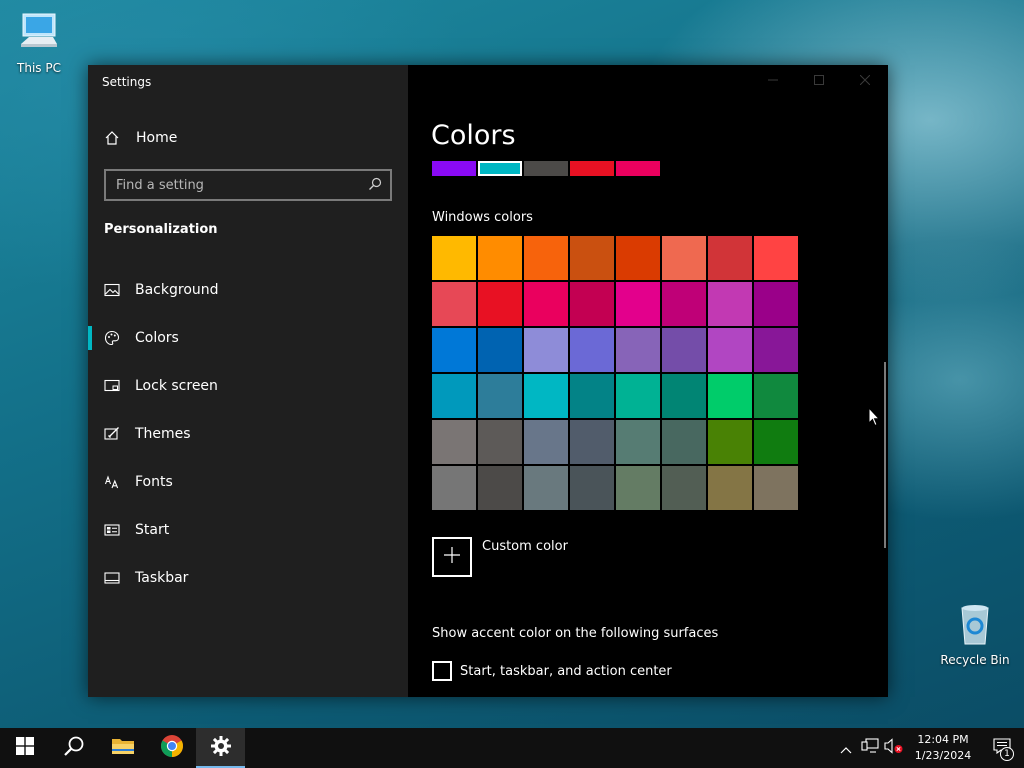  I want to click on desktop-icon-label: This PC, so click(39, 68).